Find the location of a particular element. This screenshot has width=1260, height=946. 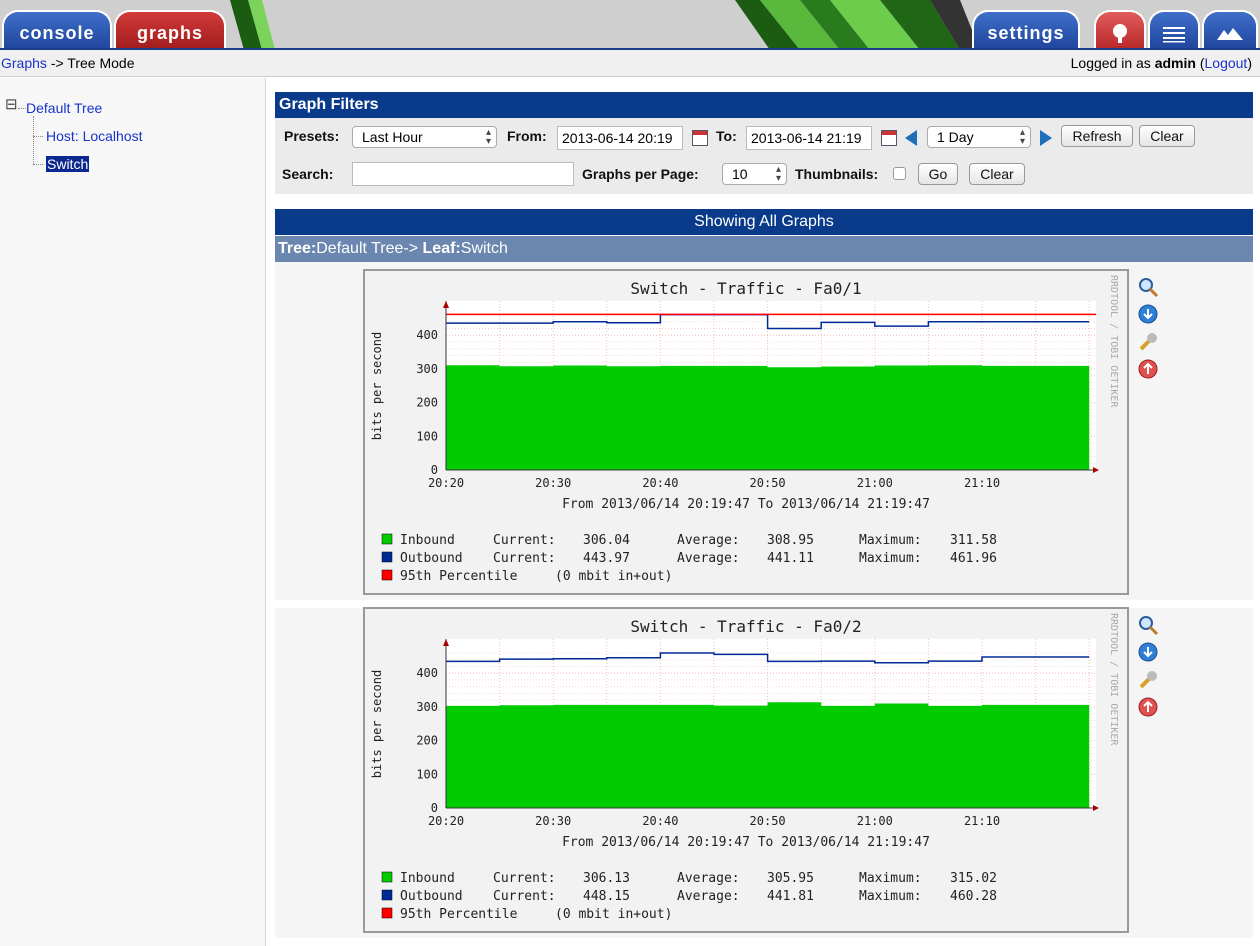

breadcrumb-current: Tree Mode is located at coordinates (101, 63).